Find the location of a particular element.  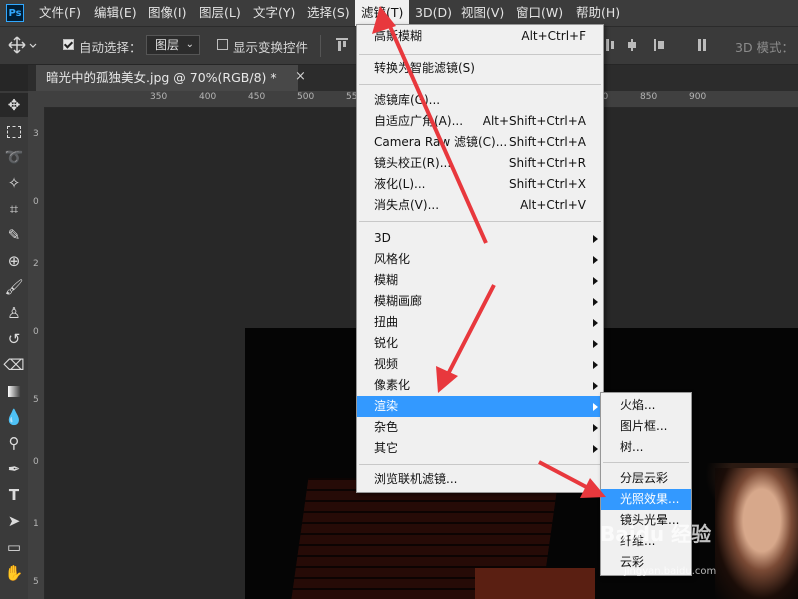

baidu-watermark: Baidu 经验 is located at coordinates (656, 534).